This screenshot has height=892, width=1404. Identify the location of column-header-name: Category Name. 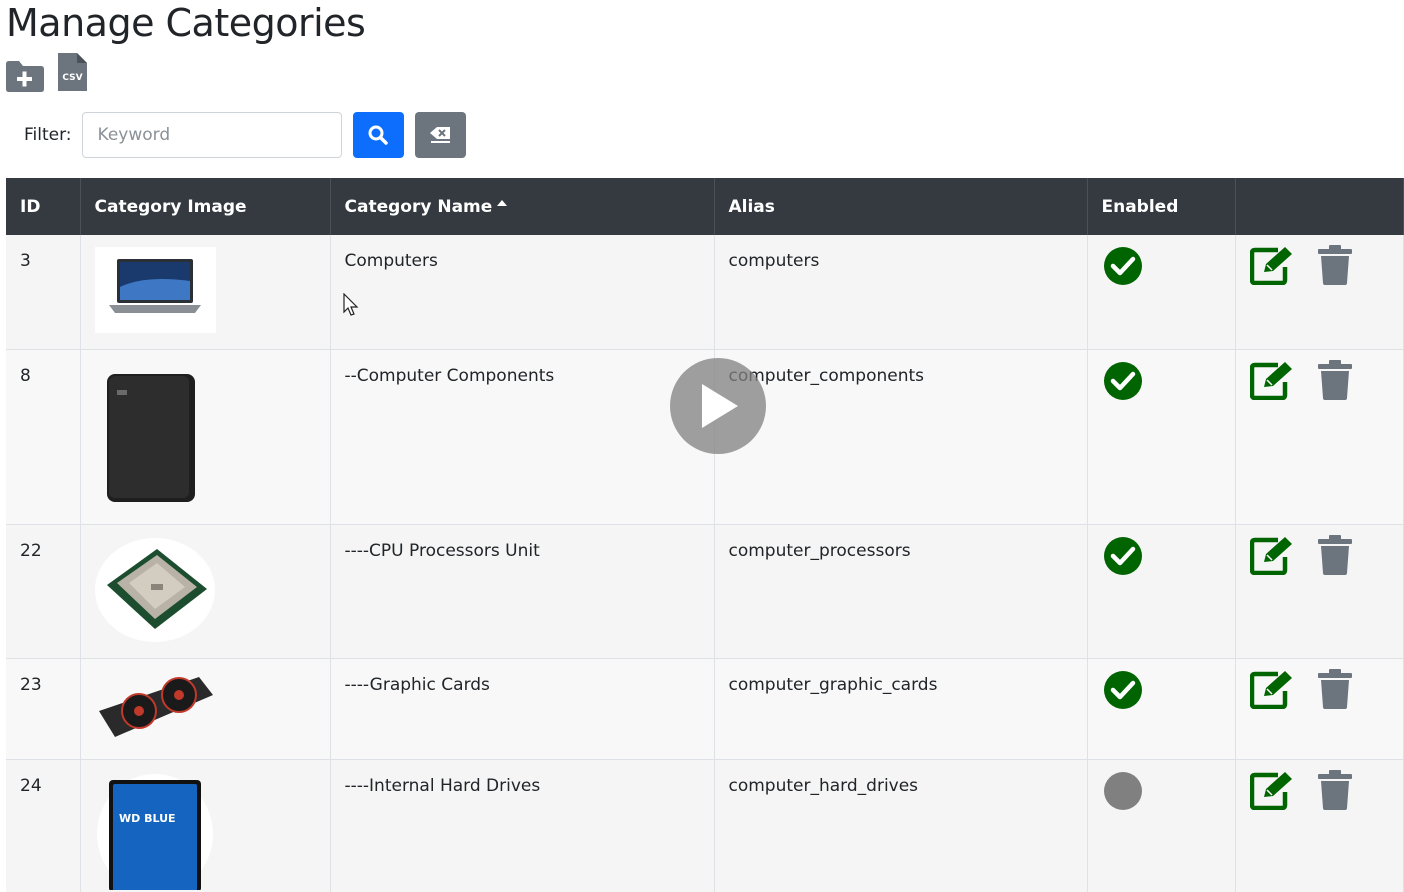
(522, 206).